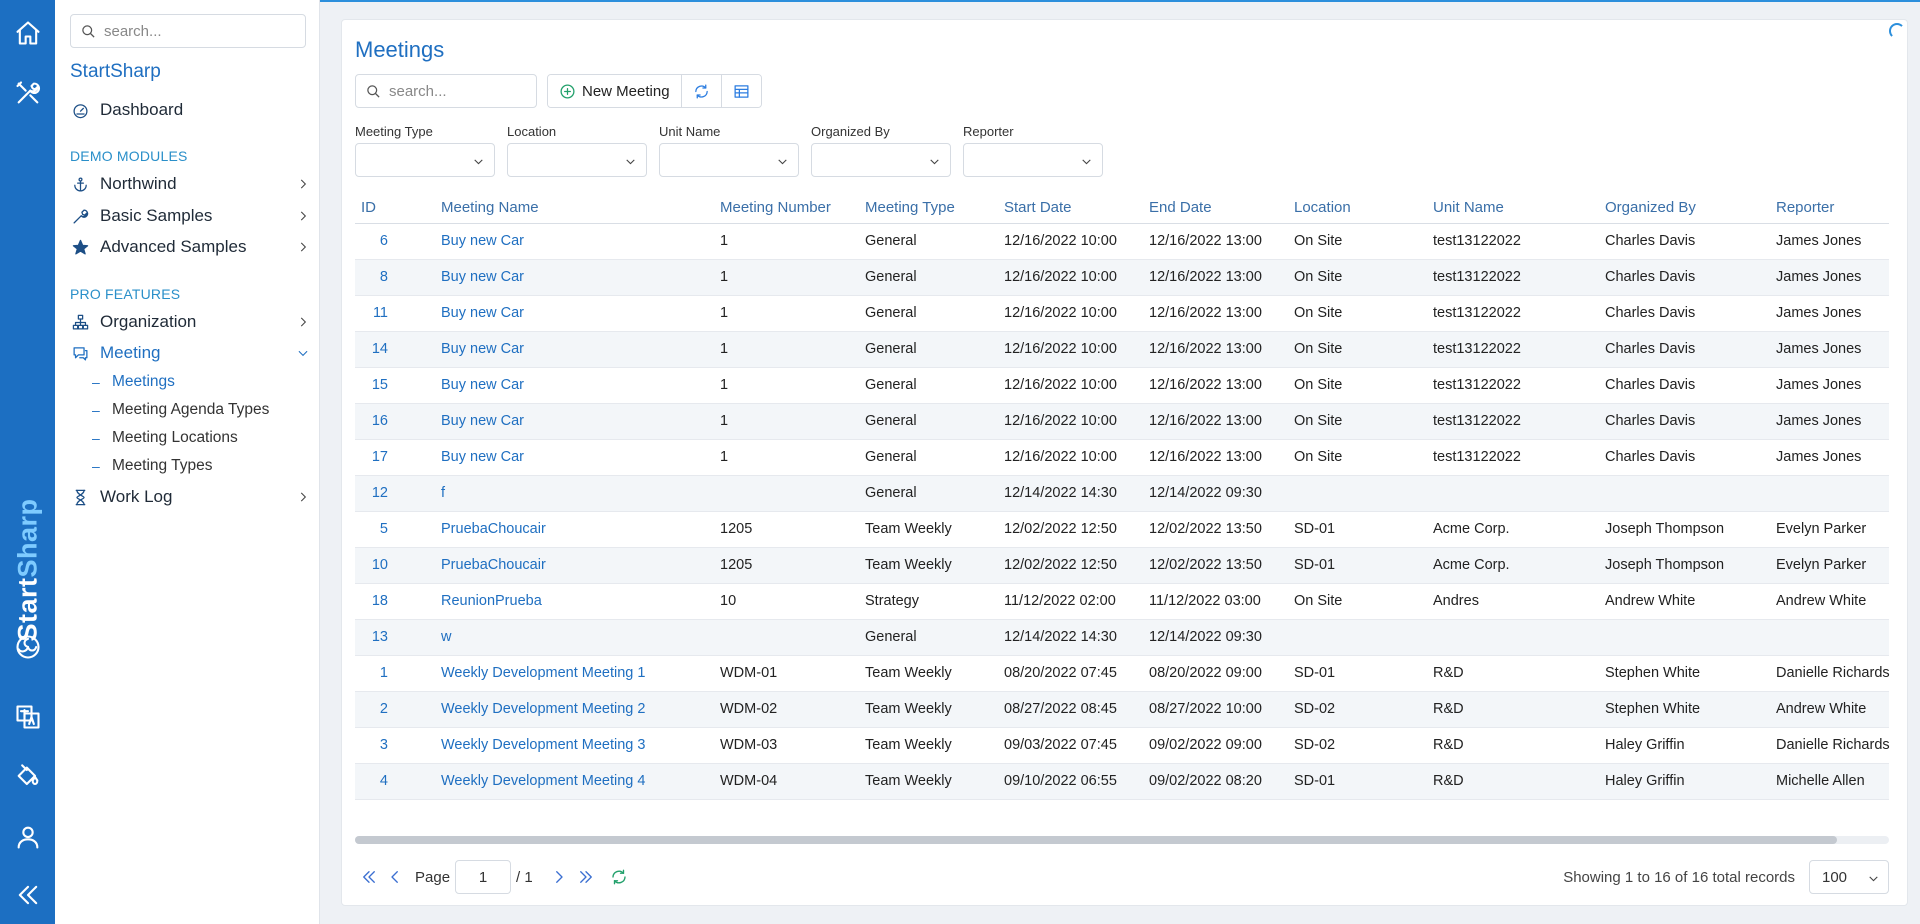 This screenshot has height=924, width=1920. Describe the element at coordinates (190, 497) in the screenshot. I see `sidebar-item-work-log: Work Log` at that location.